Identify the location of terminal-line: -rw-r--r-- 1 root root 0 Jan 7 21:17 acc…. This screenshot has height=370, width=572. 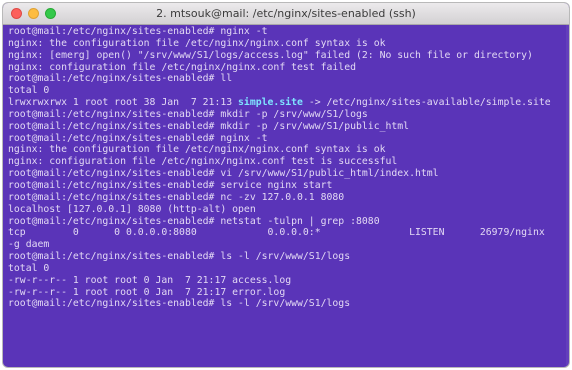
(150, 280).